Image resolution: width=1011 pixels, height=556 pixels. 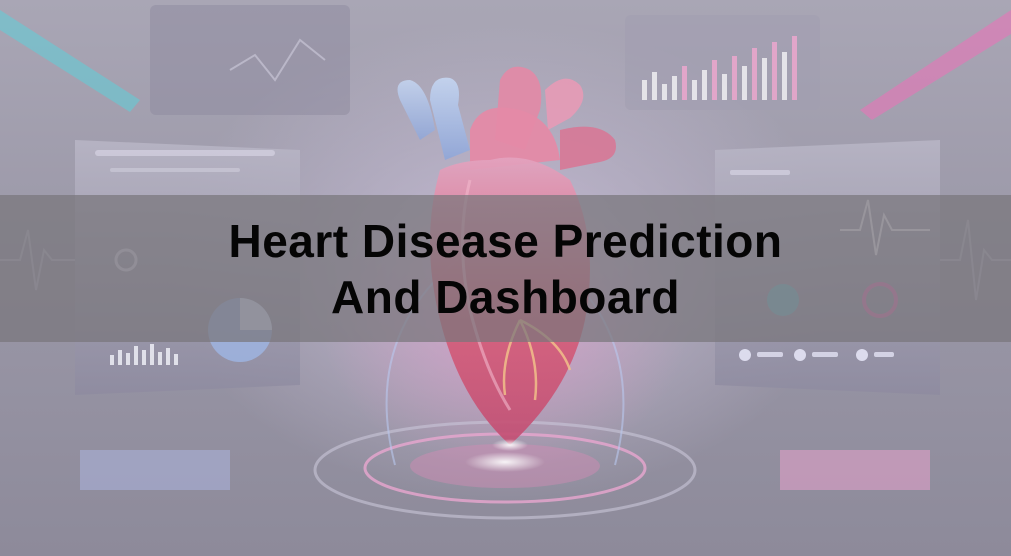 I want to click on page-title-line-1: Heart Disease Prediction, so click(x=505, y=240).